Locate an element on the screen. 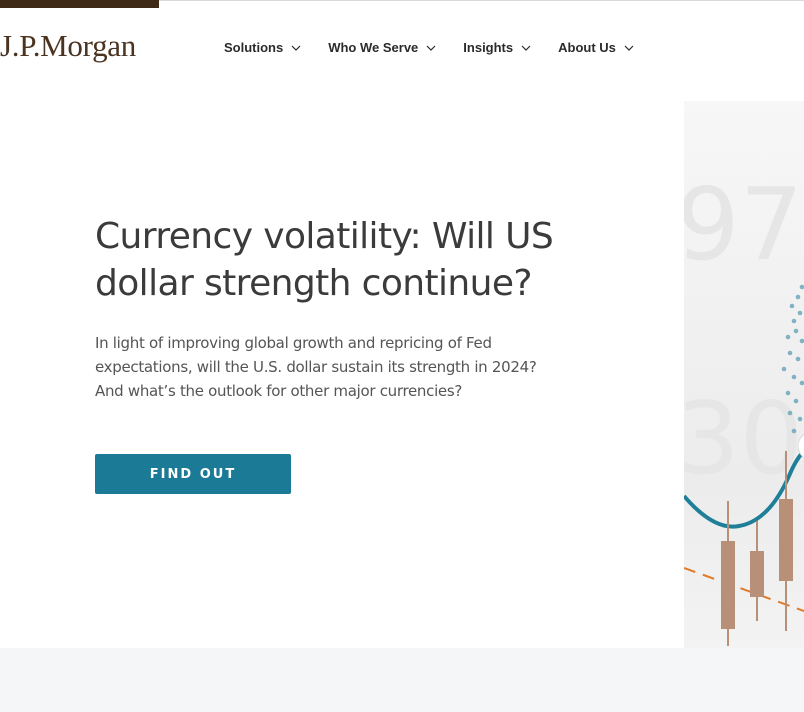 The width and height of the screenshot is (804, 712). header-border is located at coordinates (481, 0).